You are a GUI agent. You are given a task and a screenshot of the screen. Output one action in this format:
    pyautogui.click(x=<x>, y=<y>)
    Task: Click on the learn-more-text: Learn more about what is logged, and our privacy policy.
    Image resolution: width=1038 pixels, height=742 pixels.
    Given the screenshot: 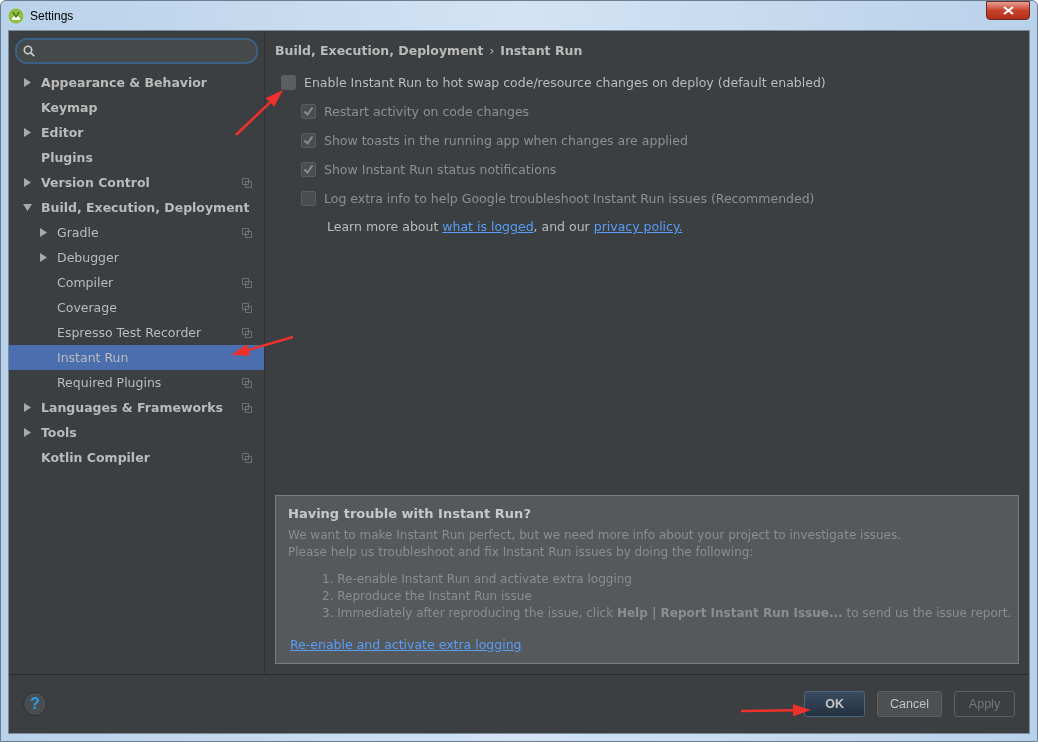 What is the action you would take?
    pyautogui.click(x=505, y=226)
    